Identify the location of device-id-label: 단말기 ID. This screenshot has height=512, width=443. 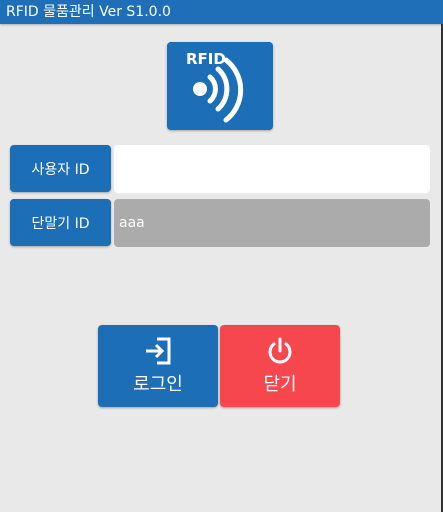
(60, 222).